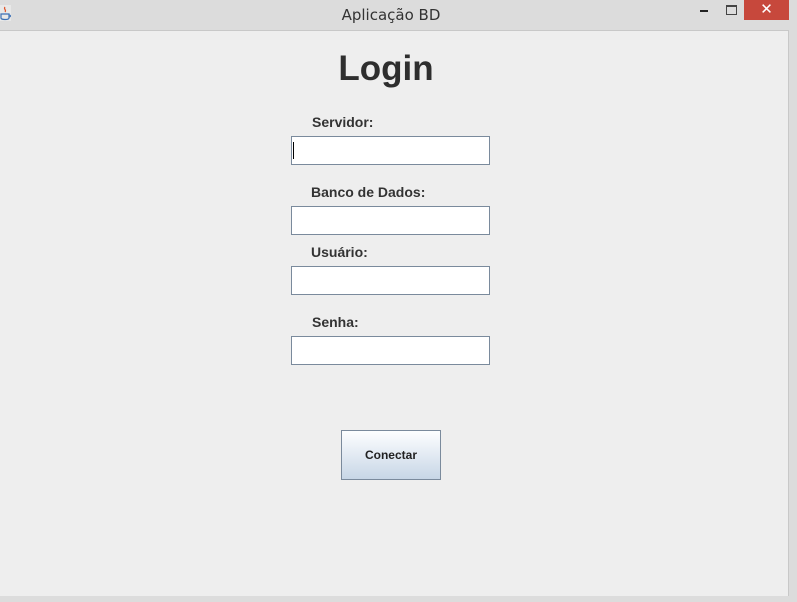 The width and height of the screenshot is (797, 602). What do you see at coordinates (390, 280) in the screenshot?
I see `user-input` at bounding box center [390, 280].